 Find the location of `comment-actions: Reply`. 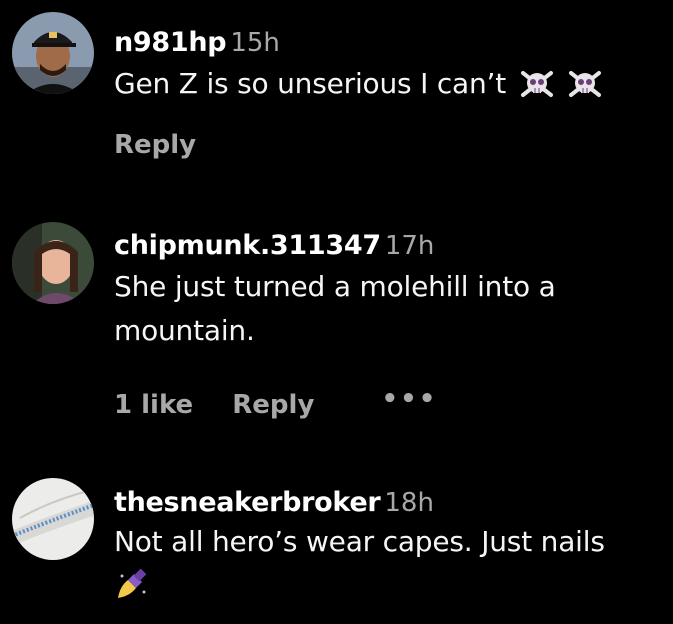

comment-actions: Reply is located at coordinates (155, 145).